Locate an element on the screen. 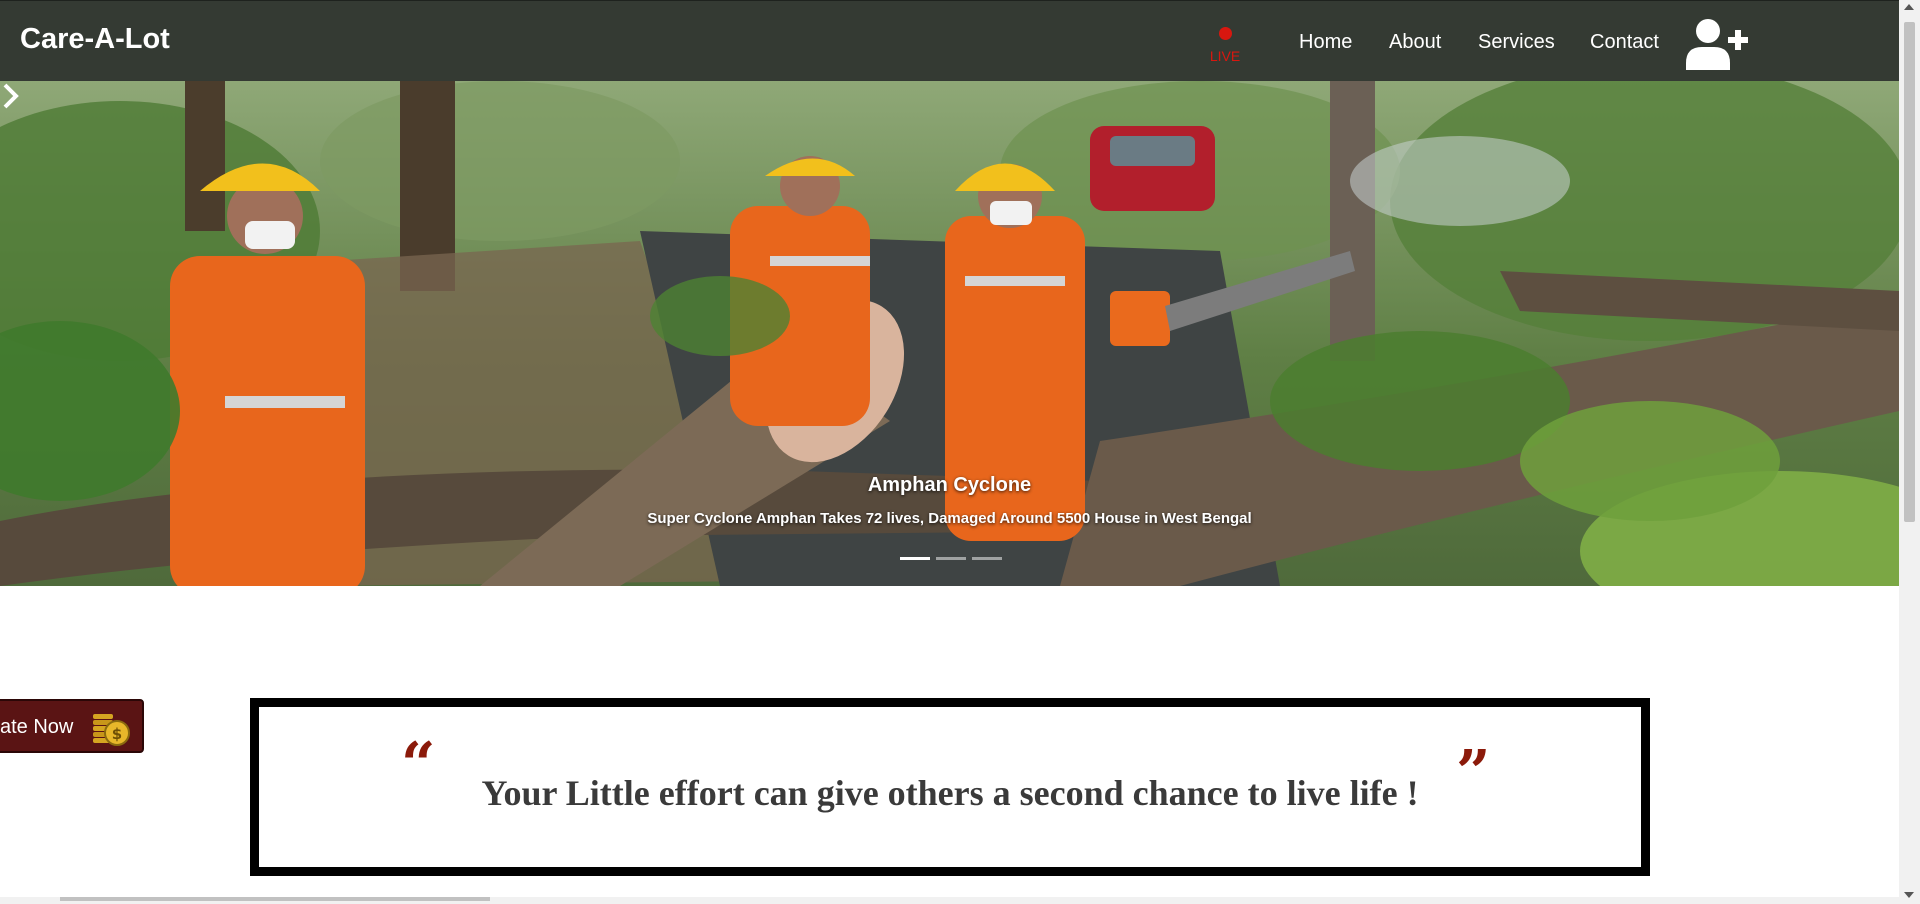 This screenshot has height=904, width=1920. user-plus-icon is located at coordinates (1718, 44).